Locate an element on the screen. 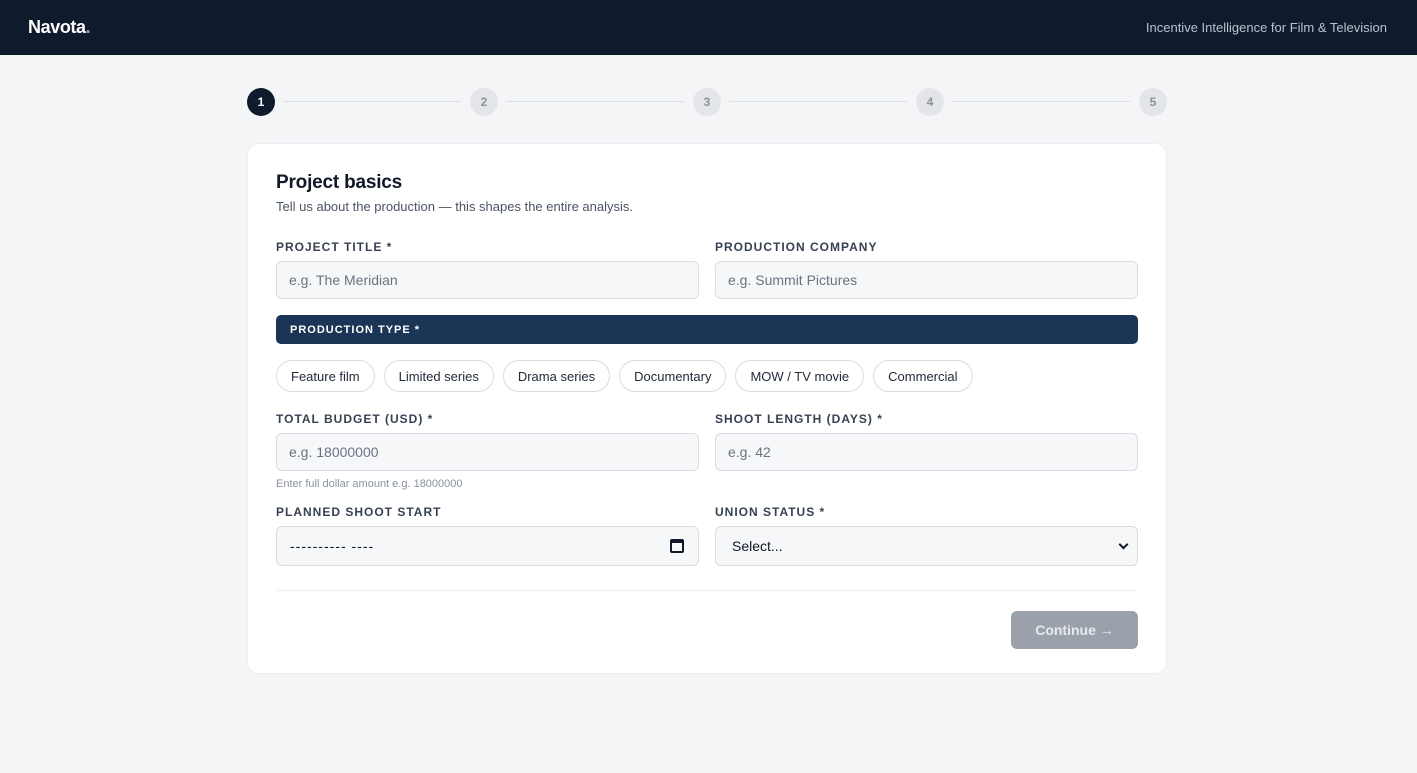 The width and height of the screenshot is (1417, 773). row-title-company: Project title * Production company is located at coordinates (707, 269).